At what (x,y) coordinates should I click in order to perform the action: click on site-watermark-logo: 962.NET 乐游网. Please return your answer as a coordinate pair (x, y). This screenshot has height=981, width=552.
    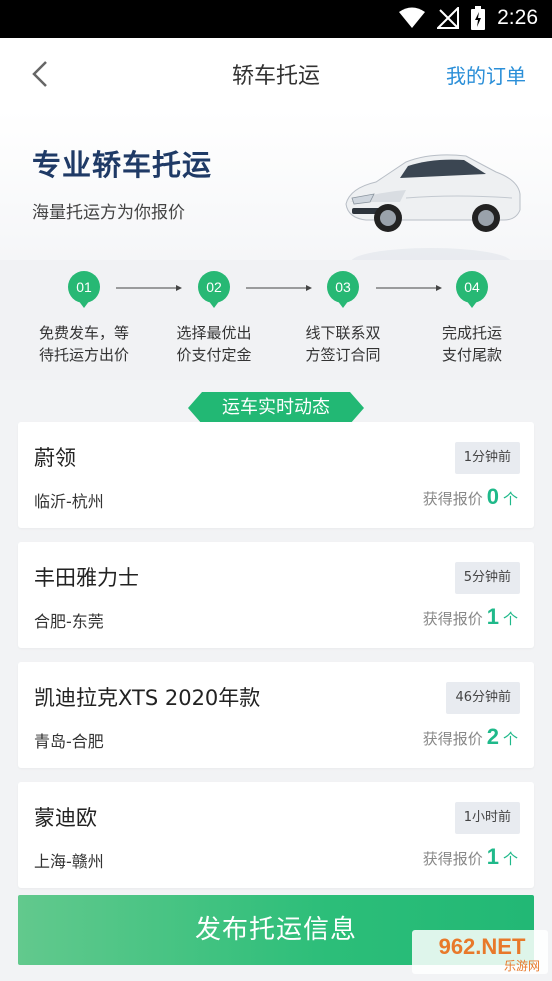
    Looking at the image, I should click on (480, 952).